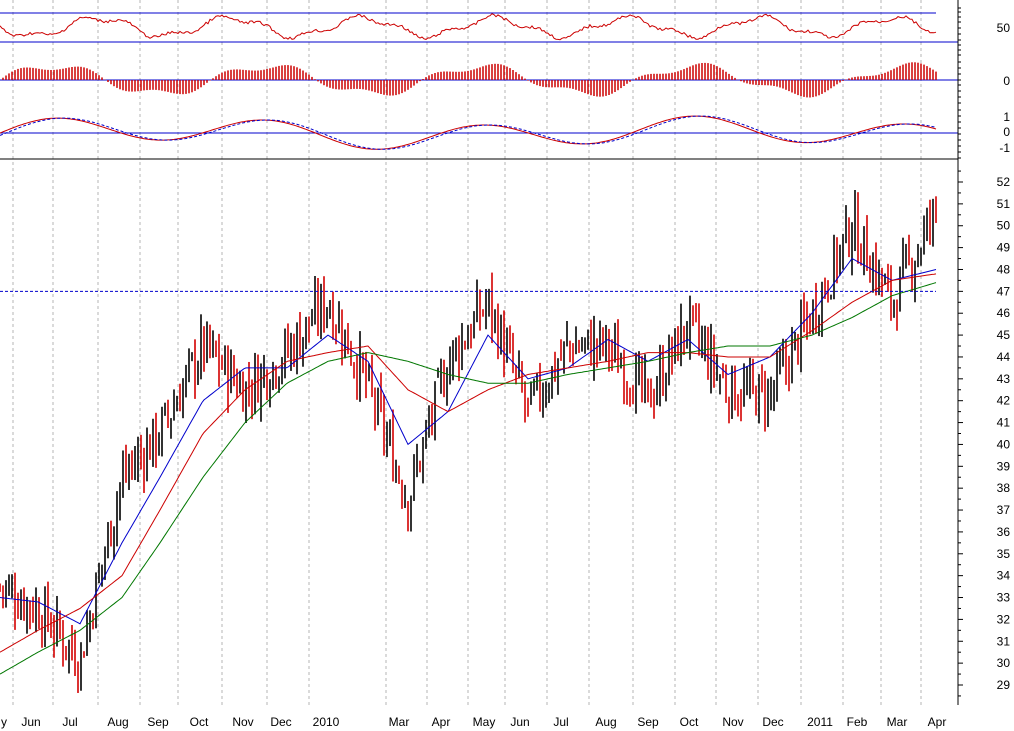 The image size is (1014, 731). Describe the element at coordinates (1004, 598) in the screenshot. I see `y-tick-label: 33` at that location.